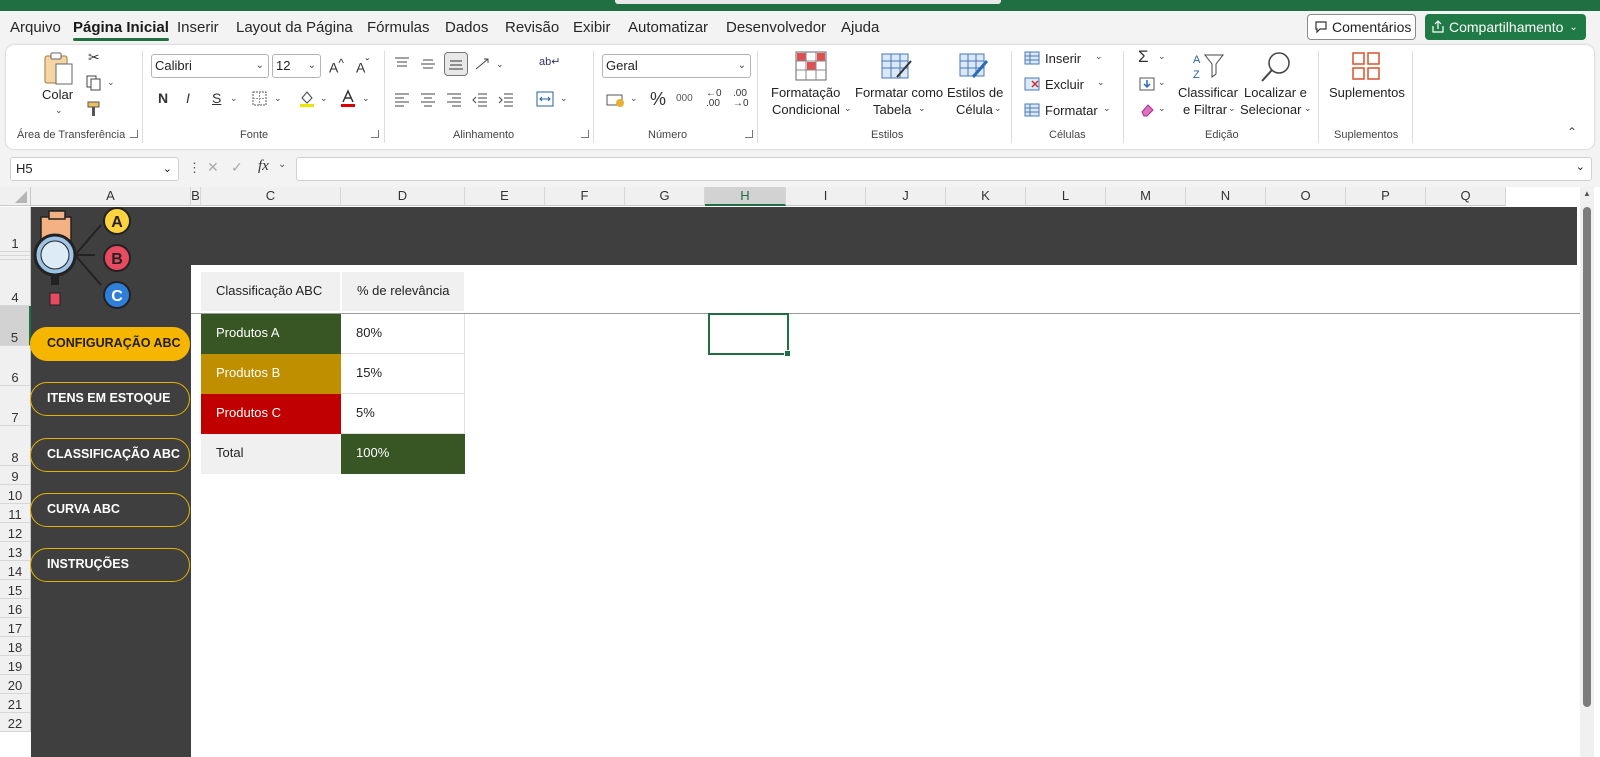 Image resolution: width=1600 pixels, height=757 pixels. What do you see at coordinates (1466, 196) in the screenshot?
I see `column-header-q: Q` at bounding box center [1466, 196].